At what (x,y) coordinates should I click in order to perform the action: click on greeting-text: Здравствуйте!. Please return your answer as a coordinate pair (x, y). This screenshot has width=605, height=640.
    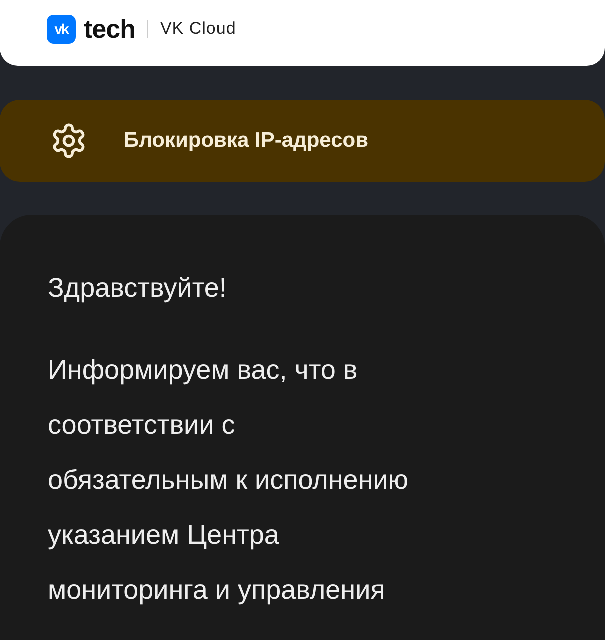
    Looking at the image, I should click on (138, 288).